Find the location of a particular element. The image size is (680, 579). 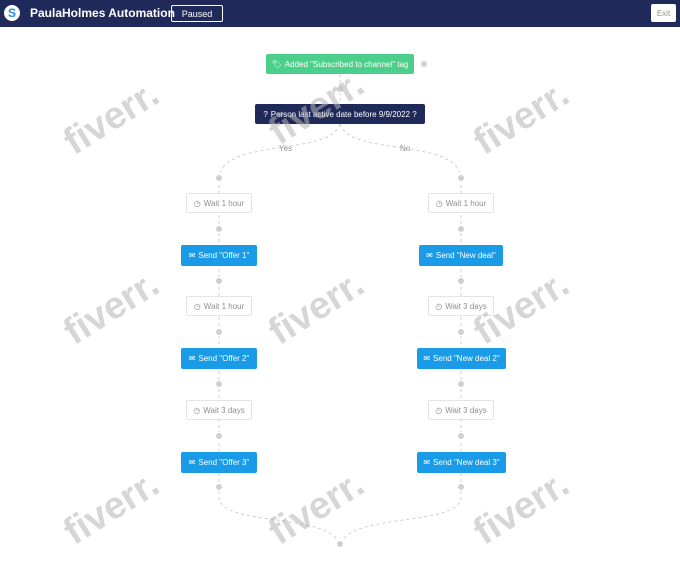

send-node-left-3: ✉ Send "Offer 3" is located at coordinates (219, 462).